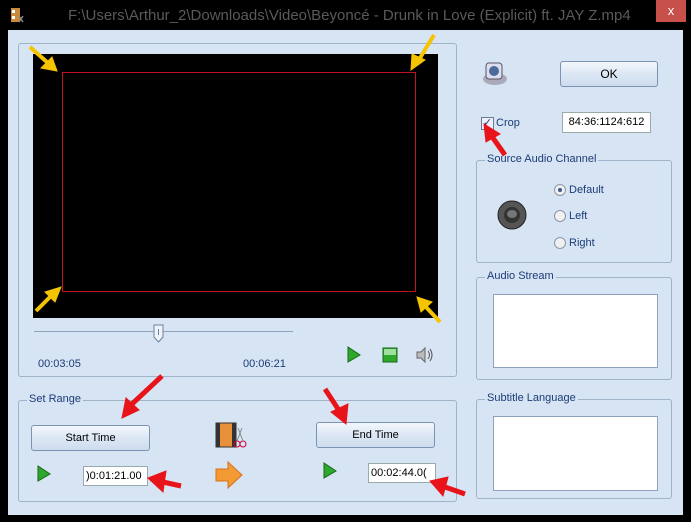 The width and height of the screenshot is (691, 522). I want to click on stop-icon, so click(390, 355).